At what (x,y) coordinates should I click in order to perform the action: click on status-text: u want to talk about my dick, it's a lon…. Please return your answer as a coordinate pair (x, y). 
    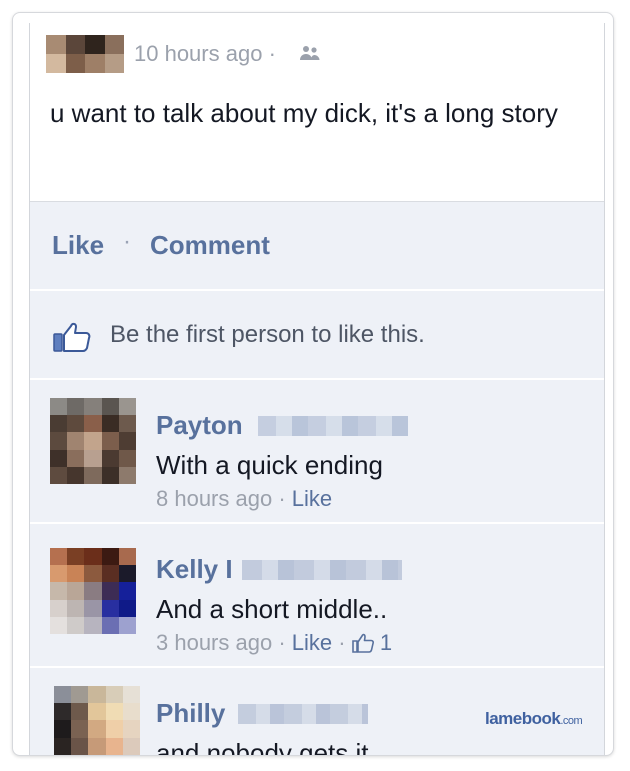
    Looking at the image, I should click on (304, 113).